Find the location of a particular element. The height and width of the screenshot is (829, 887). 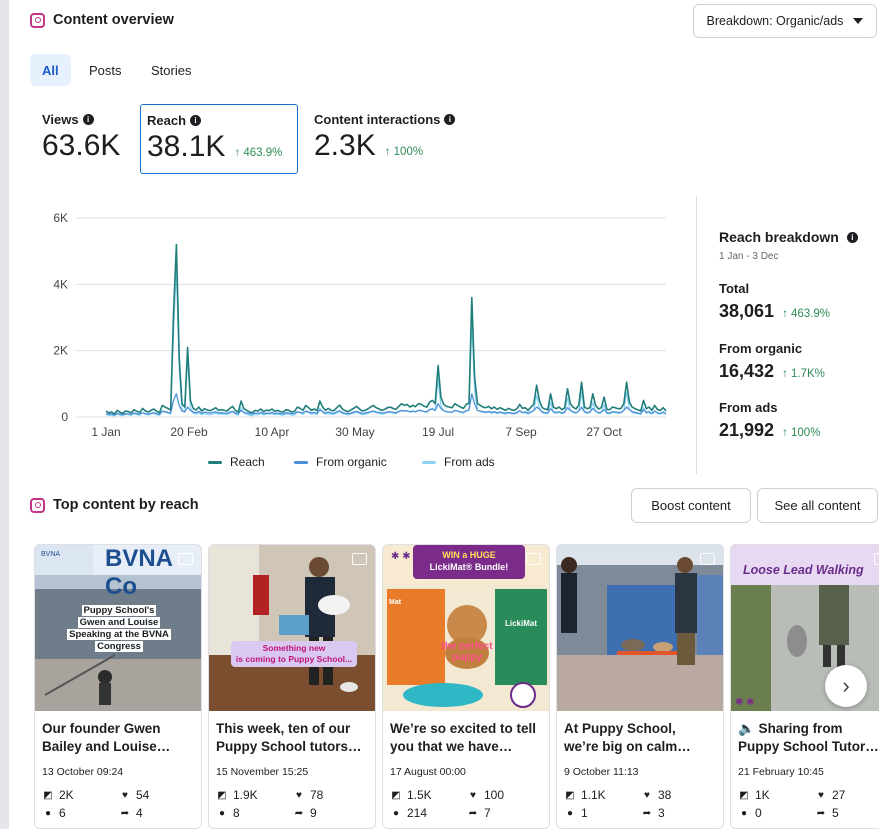

breakdown-ads-label: From ads is located at coordinates (748, 407).